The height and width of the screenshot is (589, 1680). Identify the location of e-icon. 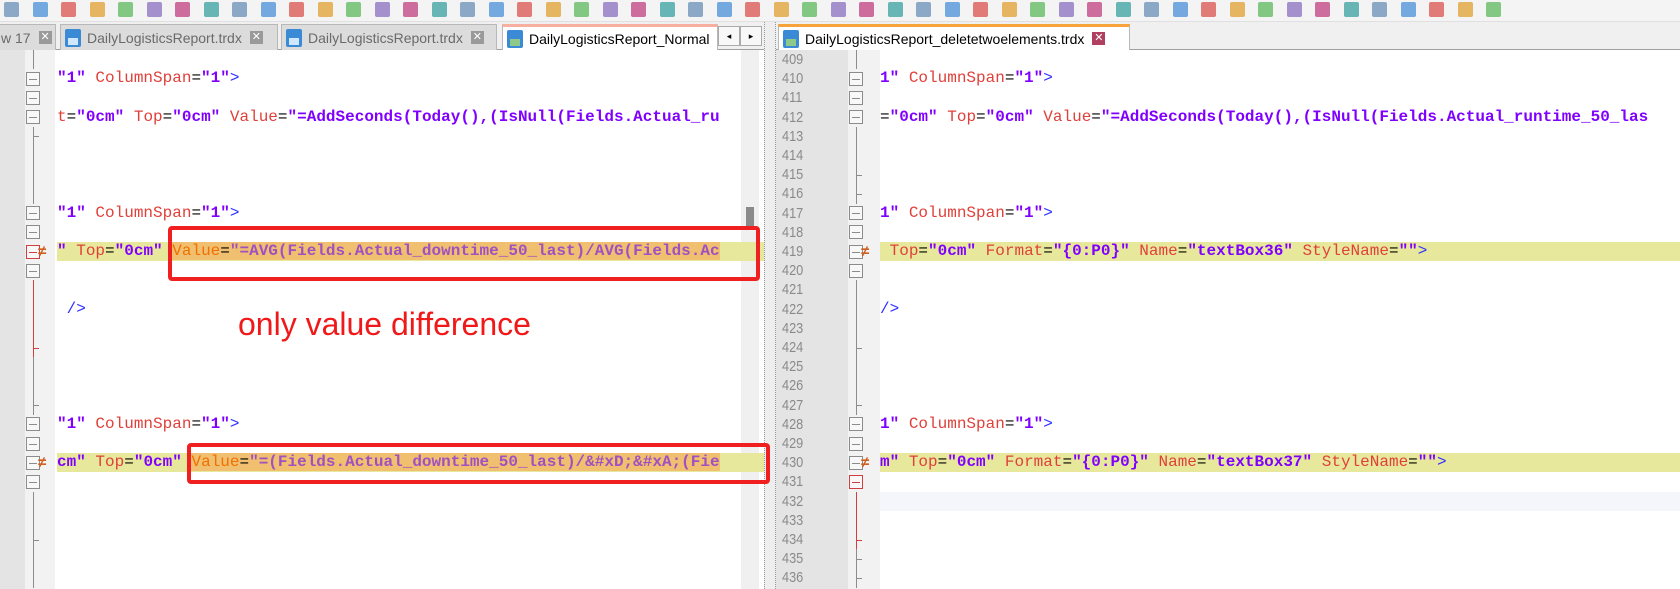
(1208, 9).